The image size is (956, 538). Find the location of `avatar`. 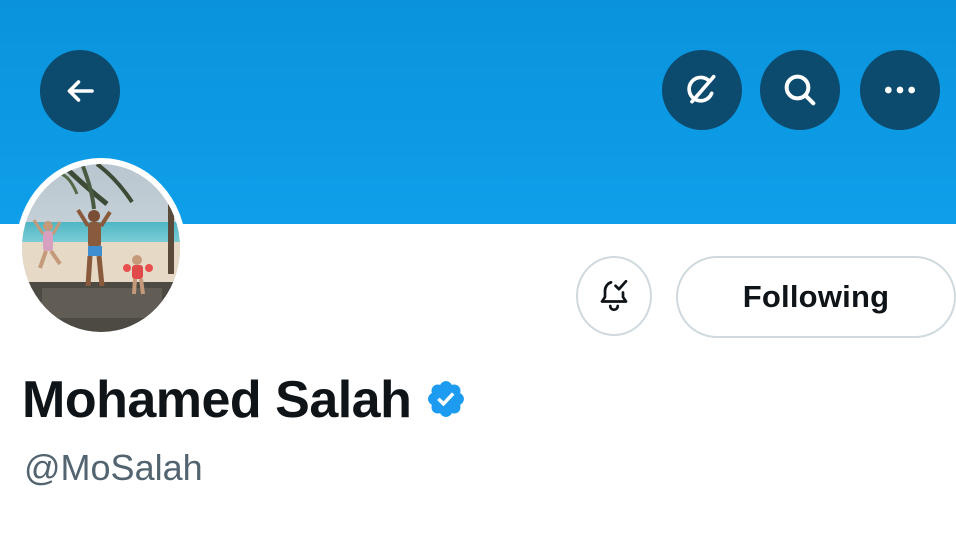

avatar is located at coordinates (101, 248).